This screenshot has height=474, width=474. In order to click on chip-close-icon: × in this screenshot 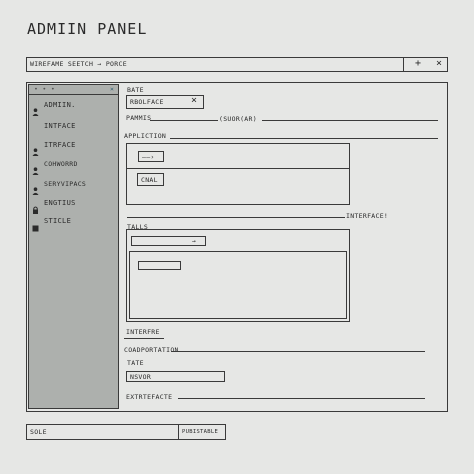, I will do `click(194, 101)`.